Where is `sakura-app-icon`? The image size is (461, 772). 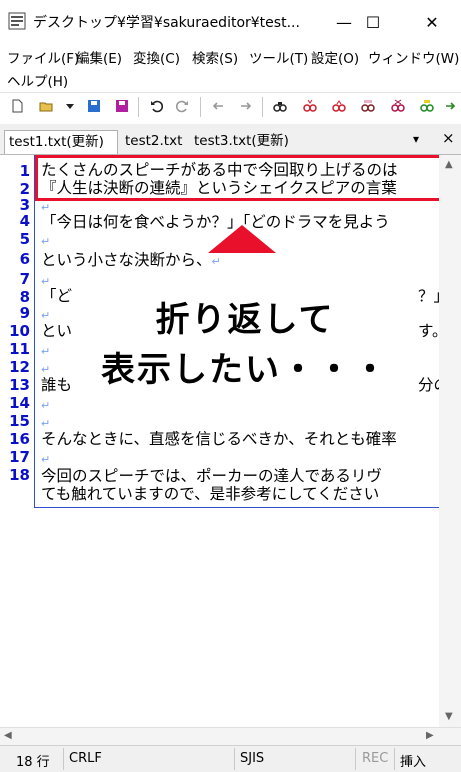 sakura-app-icon is located at coordinates (17, 21).